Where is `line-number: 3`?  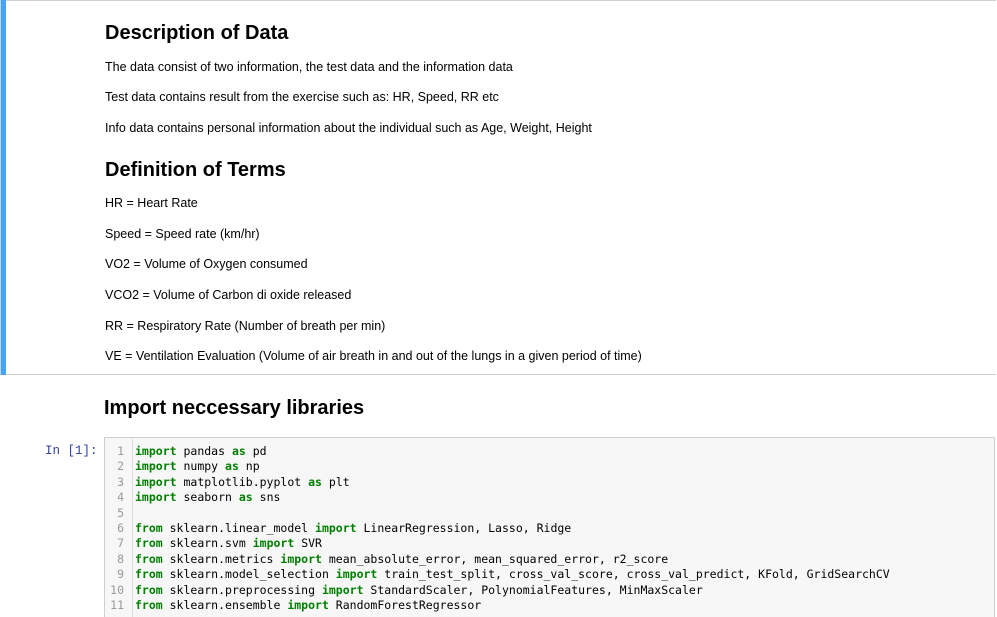 line-number: 3 is located at coordinates (120, 481).